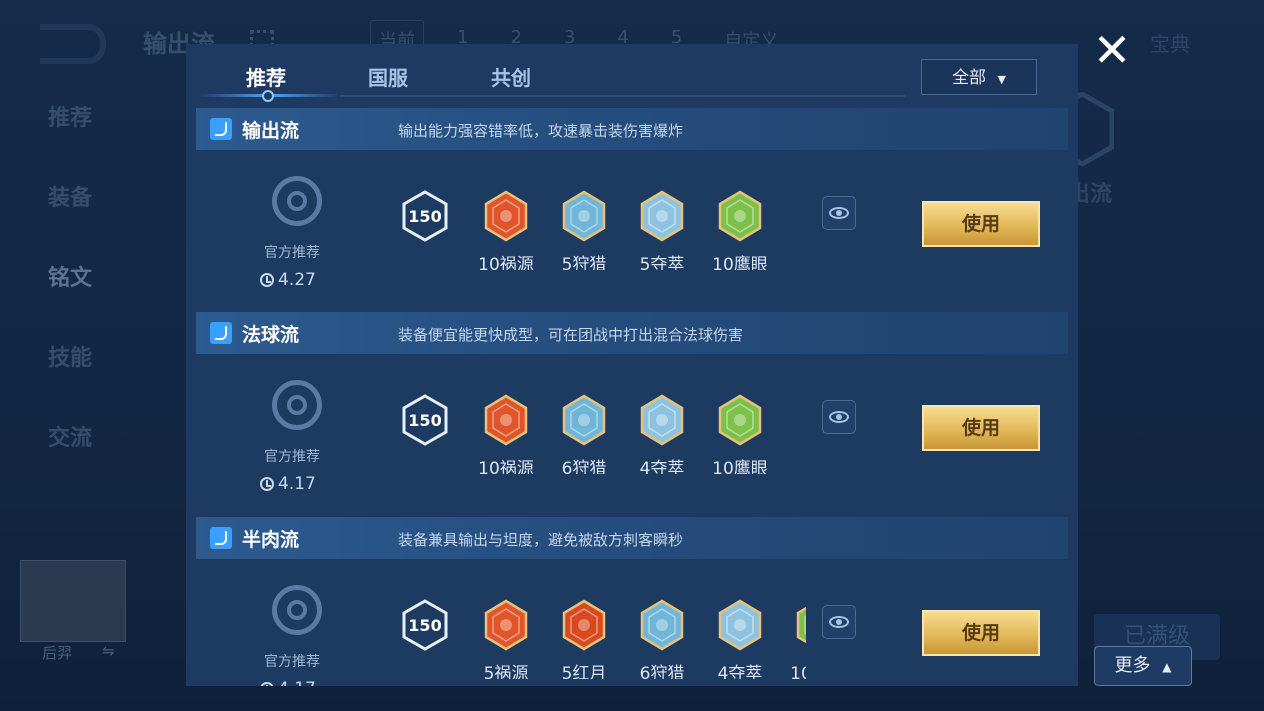  I want to click on card-description: 输出能力强容错率低，攻速暴击装伤害爆炸, so click(541, 131).